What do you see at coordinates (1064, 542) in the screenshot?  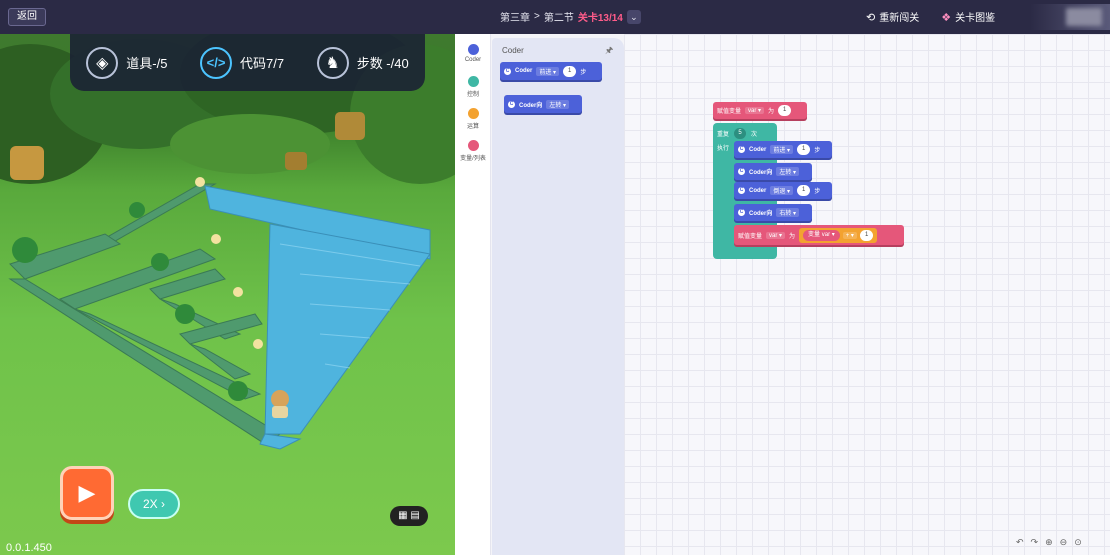 I see `zoom-out-icon: ⊖` at bounding box center [1064, 542].